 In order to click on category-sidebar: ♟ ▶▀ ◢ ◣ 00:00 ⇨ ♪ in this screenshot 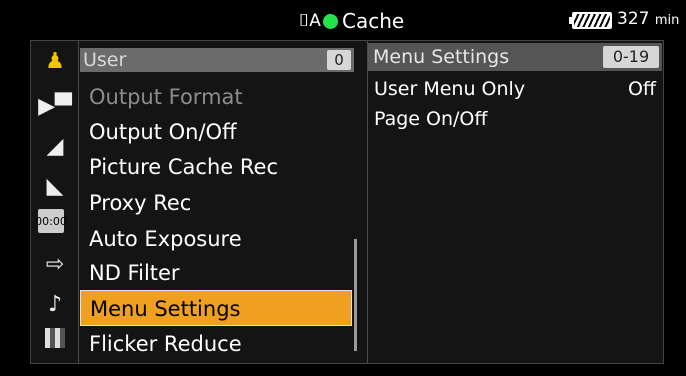, I will do `click(55, 202)`.